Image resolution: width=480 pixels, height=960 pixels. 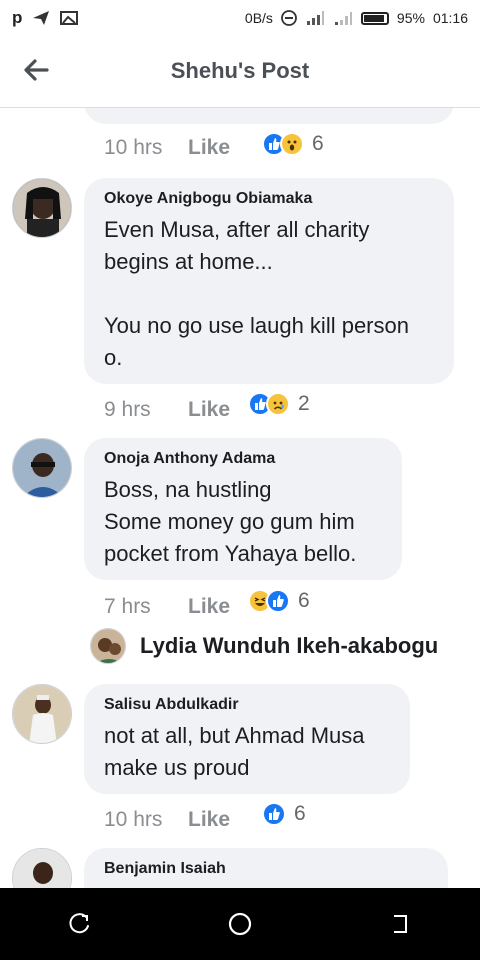 What do you see at coordinates (289, 646) in the screenshot?
I see `reply-author: Lydia Wunduh Ikeh-akabogu` at bounding box center [289, 646].